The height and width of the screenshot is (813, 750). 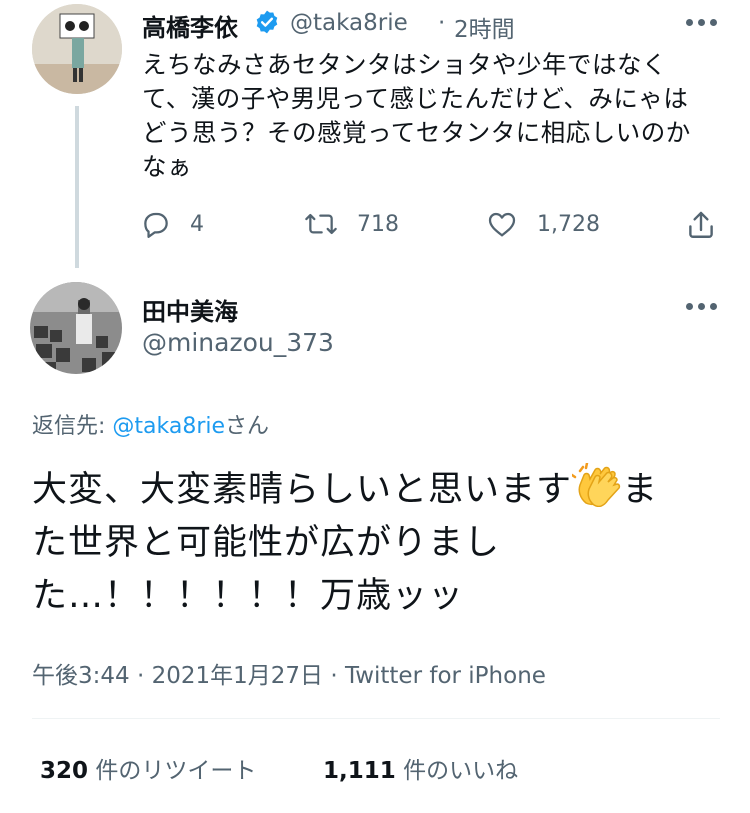 I want to click on reply-to-suffix: さん, so click(x=247, y=426).